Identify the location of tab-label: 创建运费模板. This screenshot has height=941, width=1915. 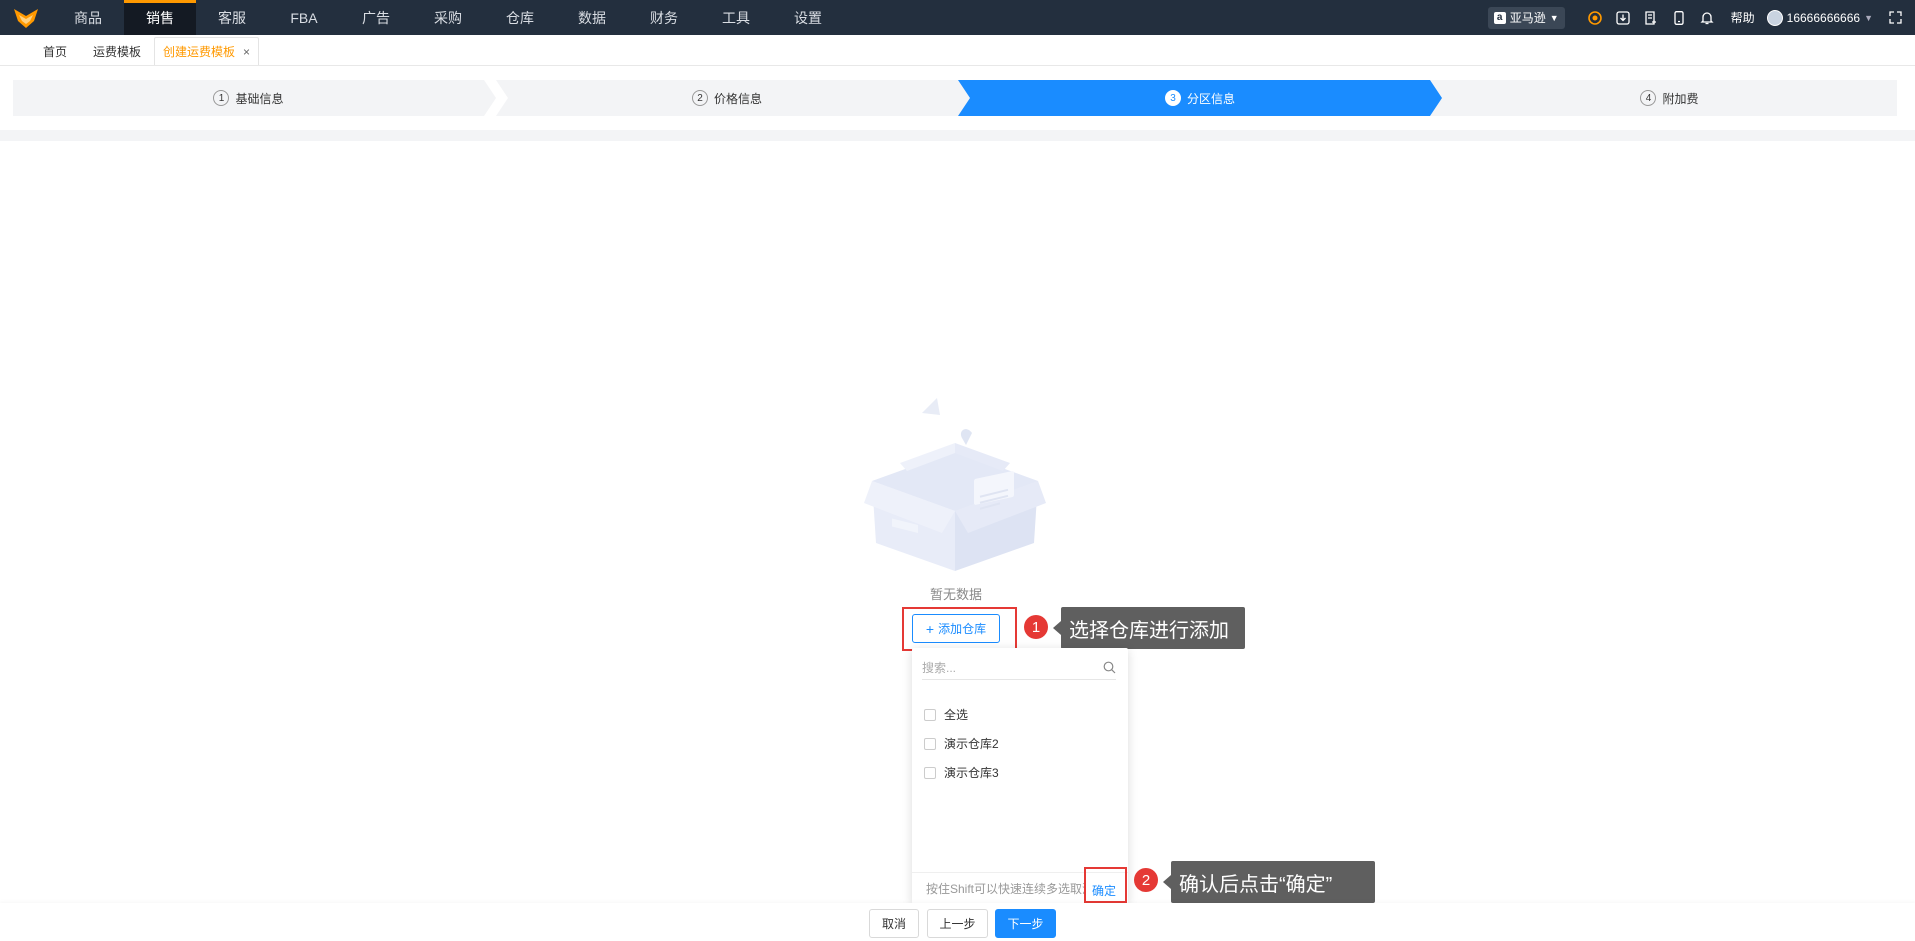
(199, 52).